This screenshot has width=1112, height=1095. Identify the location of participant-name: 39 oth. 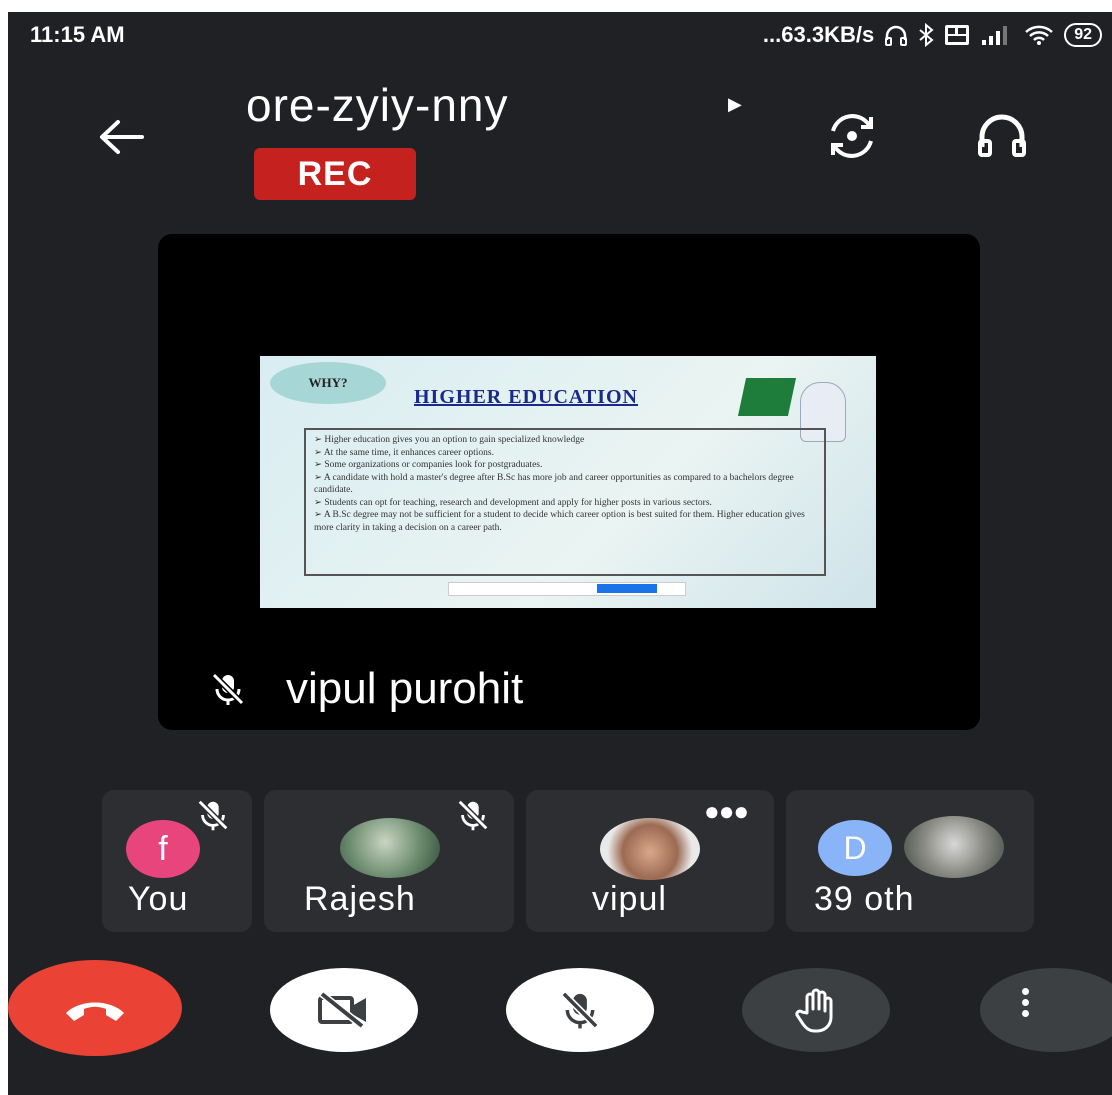
(864, 899).